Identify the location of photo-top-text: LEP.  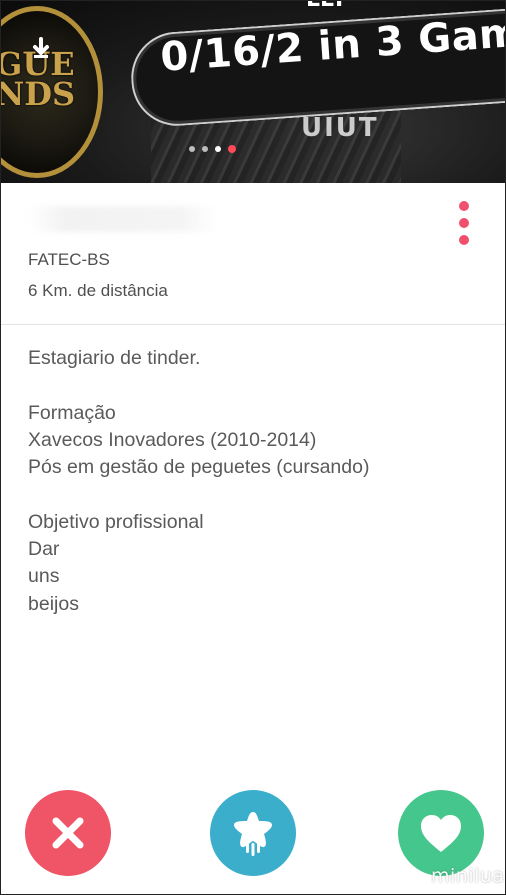
(328, 6).